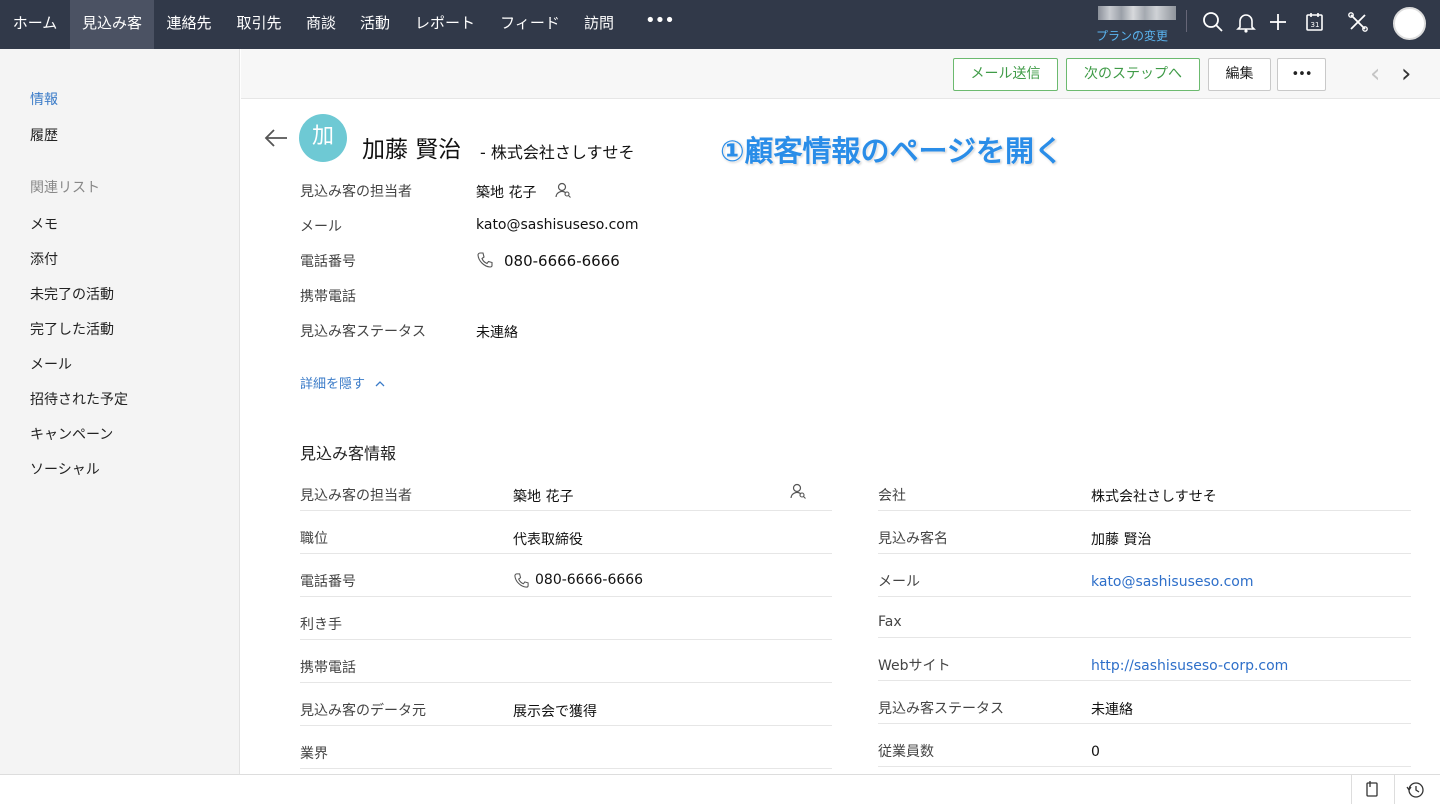 This screenshot has width=1440, height=808. What do you see at coordinates (380, 384) in the screenshot?
I see `chevron-up-icon` at bounding box center [380, 384].